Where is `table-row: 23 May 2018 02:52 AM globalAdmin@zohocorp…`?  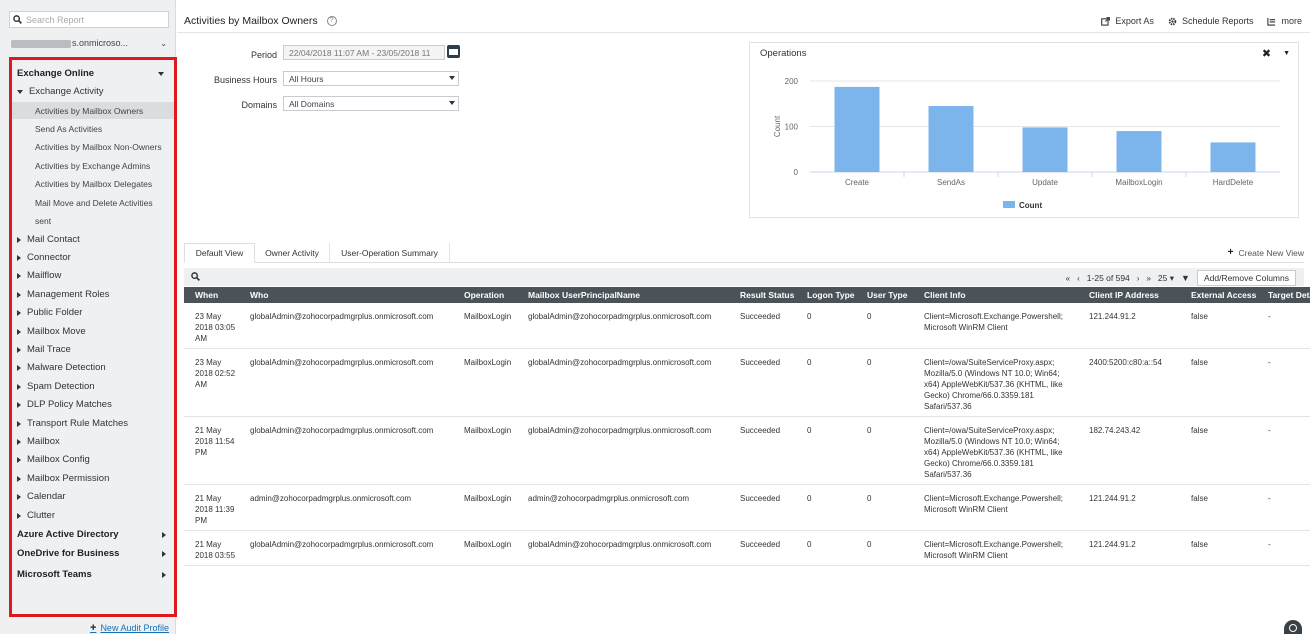
table-row: 23 May 2018 02:52 AM globalAdmin@zohocorp… is located at coordinates (747, 382).